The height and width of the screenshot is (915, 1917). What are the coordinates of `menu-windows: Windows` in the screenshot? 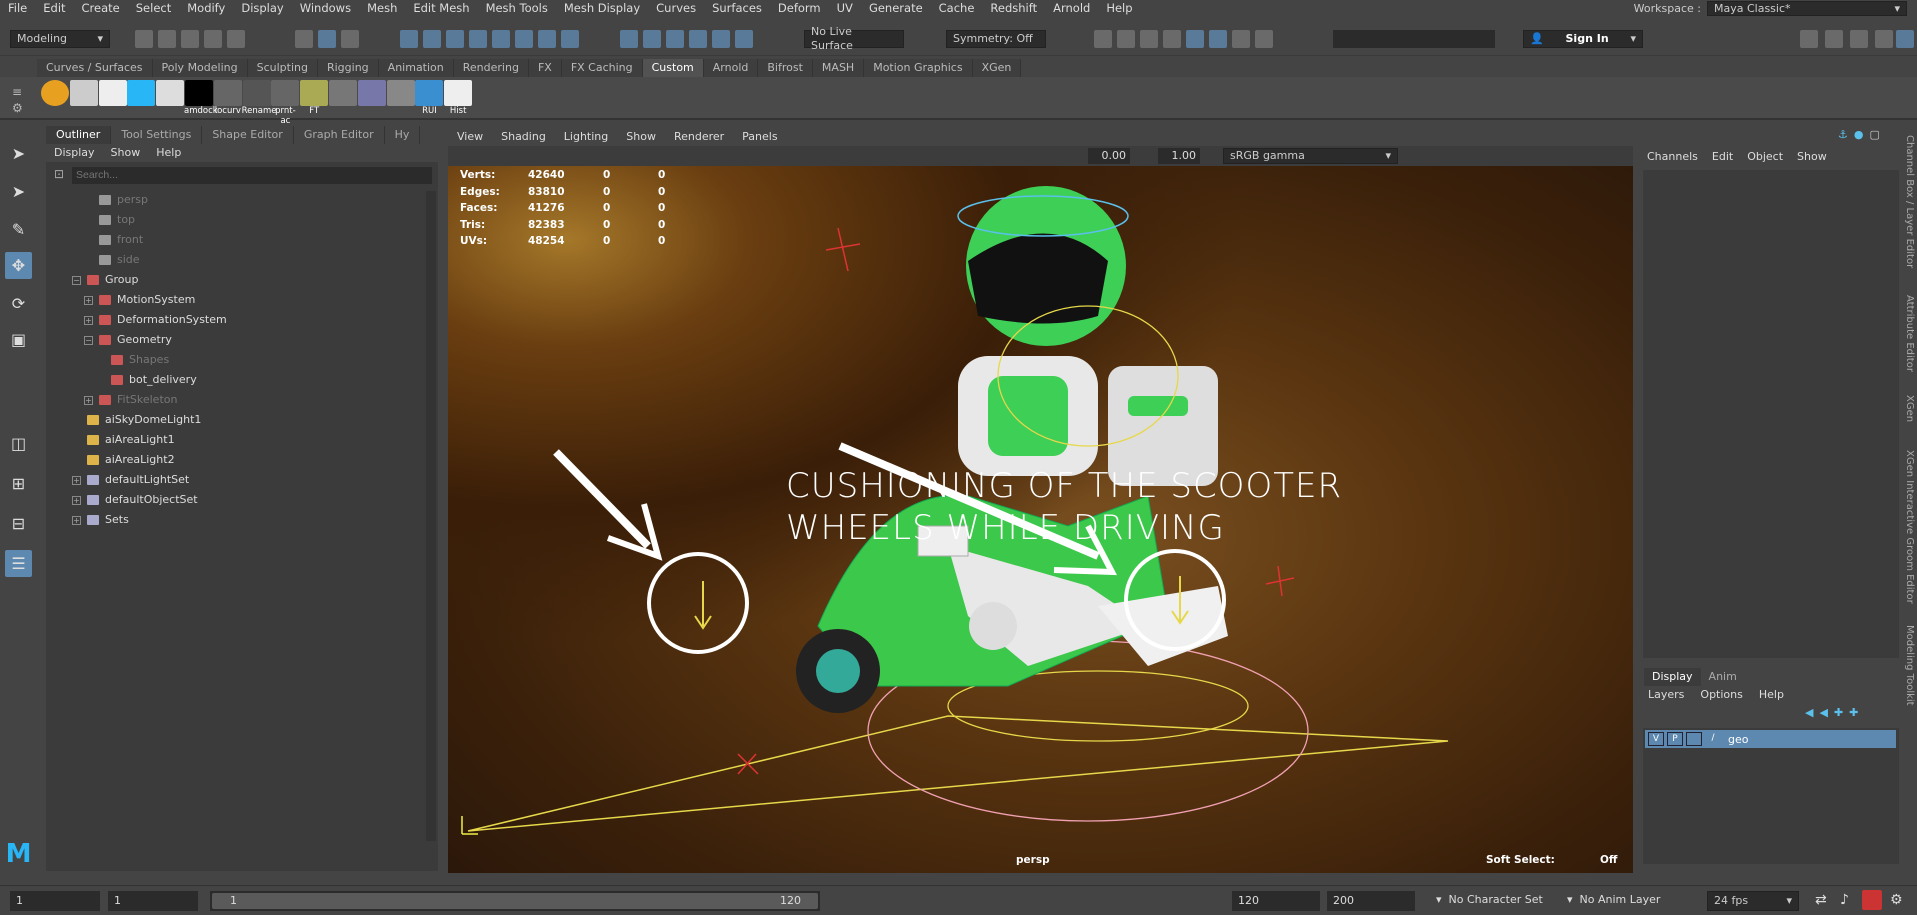 It's located at (325, 8).